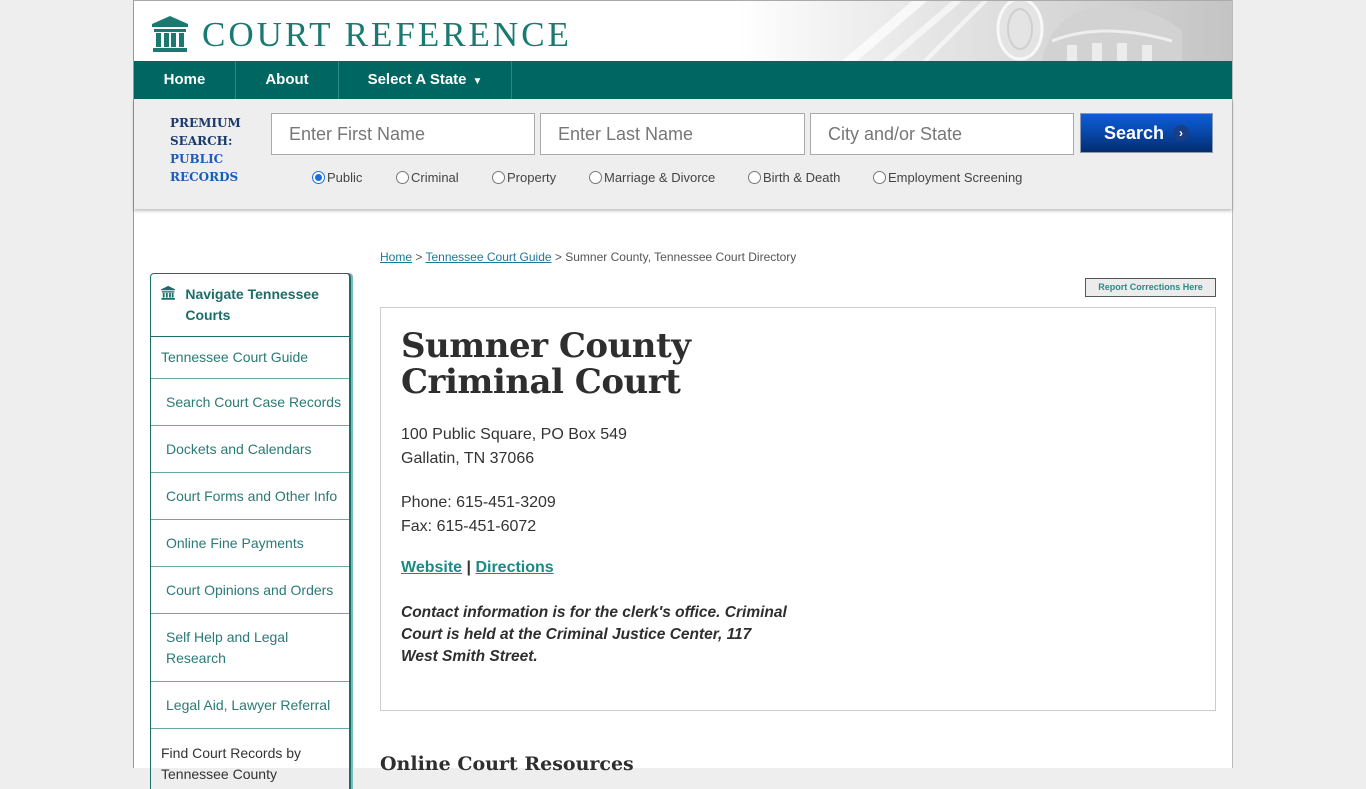  What do you see at coordinates (250, 358) in the screenshot?
I see `sidebar-item-court-guide: Tennessee Court Guide` at bounding box center [250, 358].